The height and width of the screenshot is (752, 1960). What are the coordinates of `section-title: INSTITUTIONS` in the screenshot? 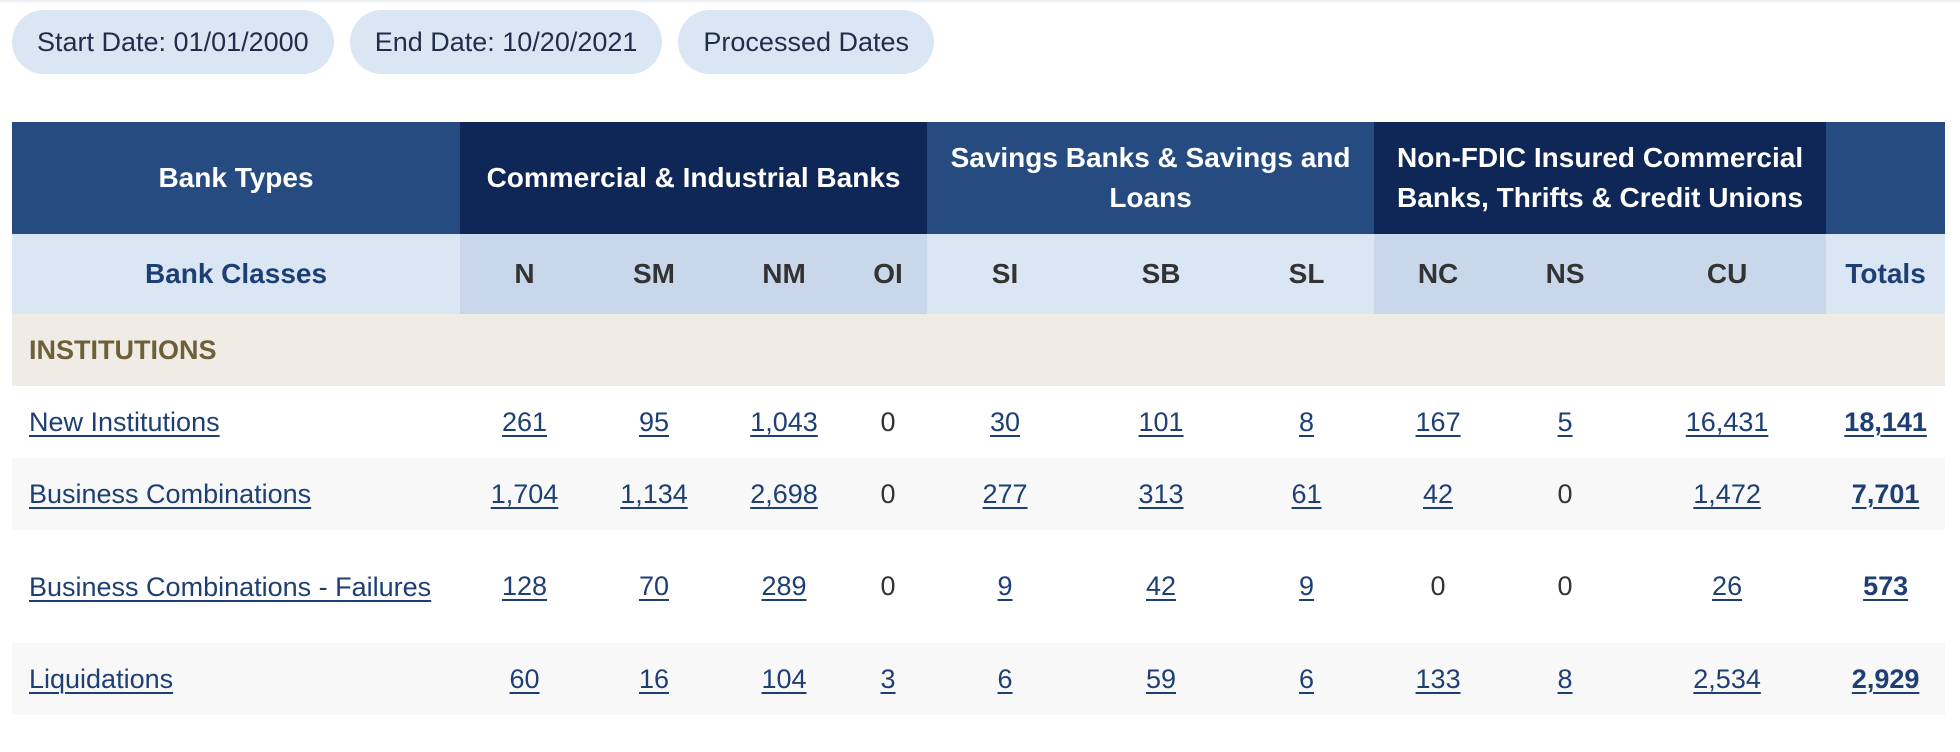 It's located at (979, 350).